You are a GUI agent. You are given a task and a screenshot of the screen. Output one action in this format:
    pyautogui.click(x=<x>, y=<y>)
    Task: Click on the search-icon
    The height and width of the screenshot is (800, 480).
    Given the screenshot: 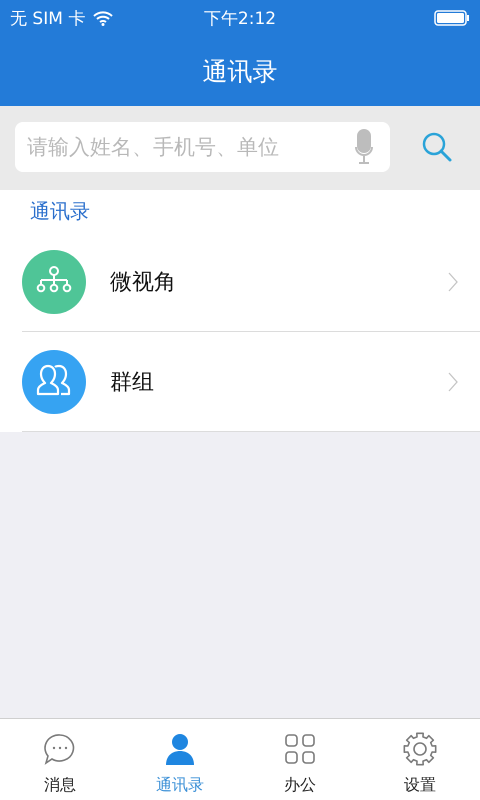 What is the action you would take?
    pyautogui.click(x=437, y=147)
    